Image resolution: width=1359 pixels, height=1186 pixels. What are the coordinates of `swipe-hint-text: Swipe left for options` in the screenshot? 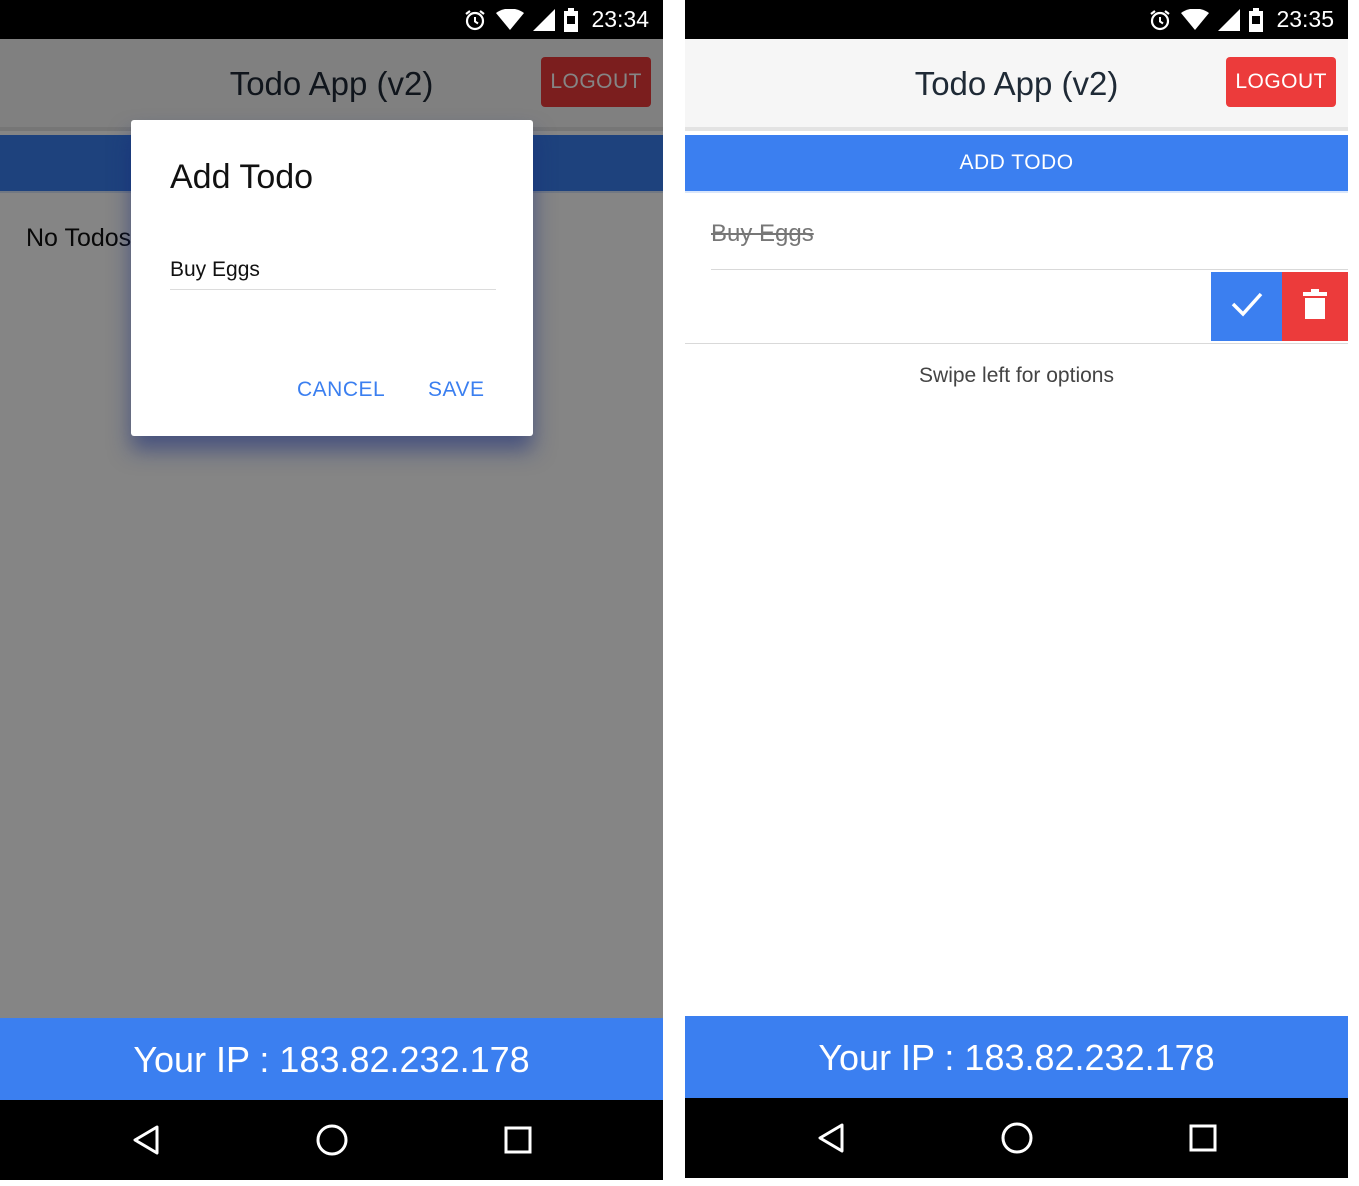 It's located at (1016, 375).